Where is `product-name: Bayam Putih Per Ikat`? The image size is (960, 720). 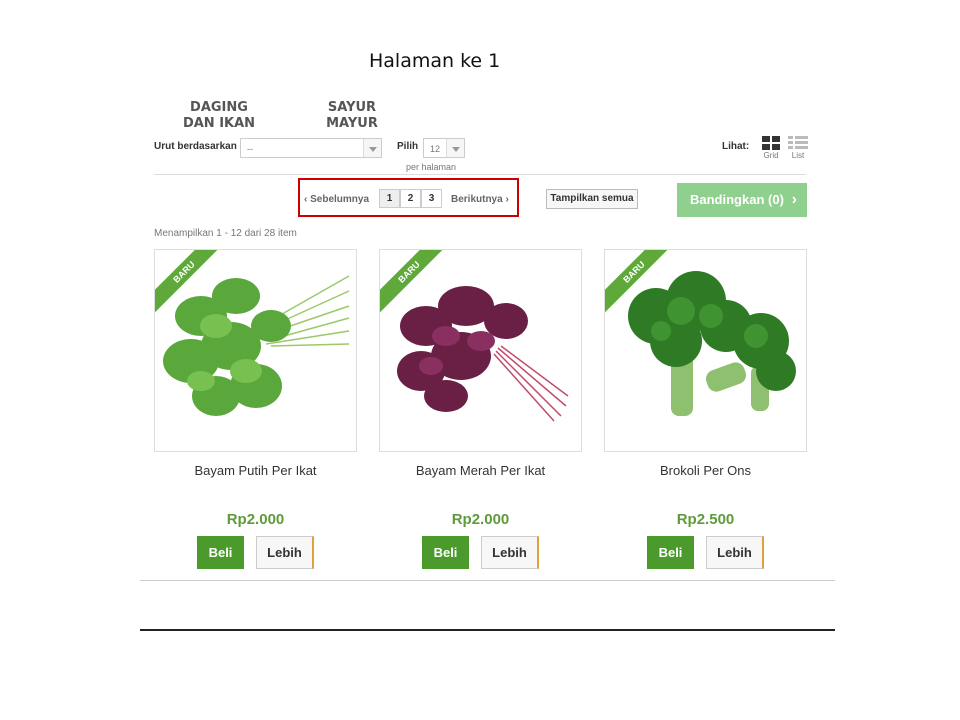 product-name: Bayam Putih Per Ikat is located at coordinates (255, 470).